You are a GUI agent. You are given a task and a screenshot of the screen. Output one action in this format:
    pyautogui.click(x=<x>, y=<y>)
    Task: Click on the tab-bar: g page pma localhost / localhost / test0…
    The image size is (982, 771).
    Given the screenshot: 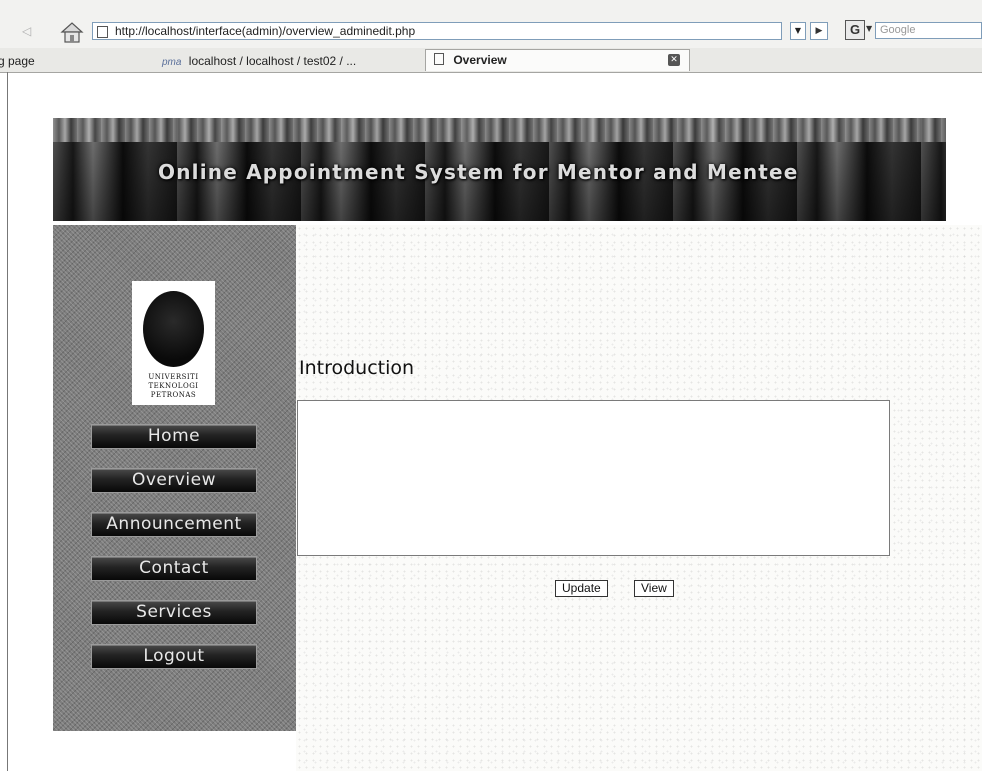 What is the action you would take?
    pyautogui.click(x=491, y=60)
    